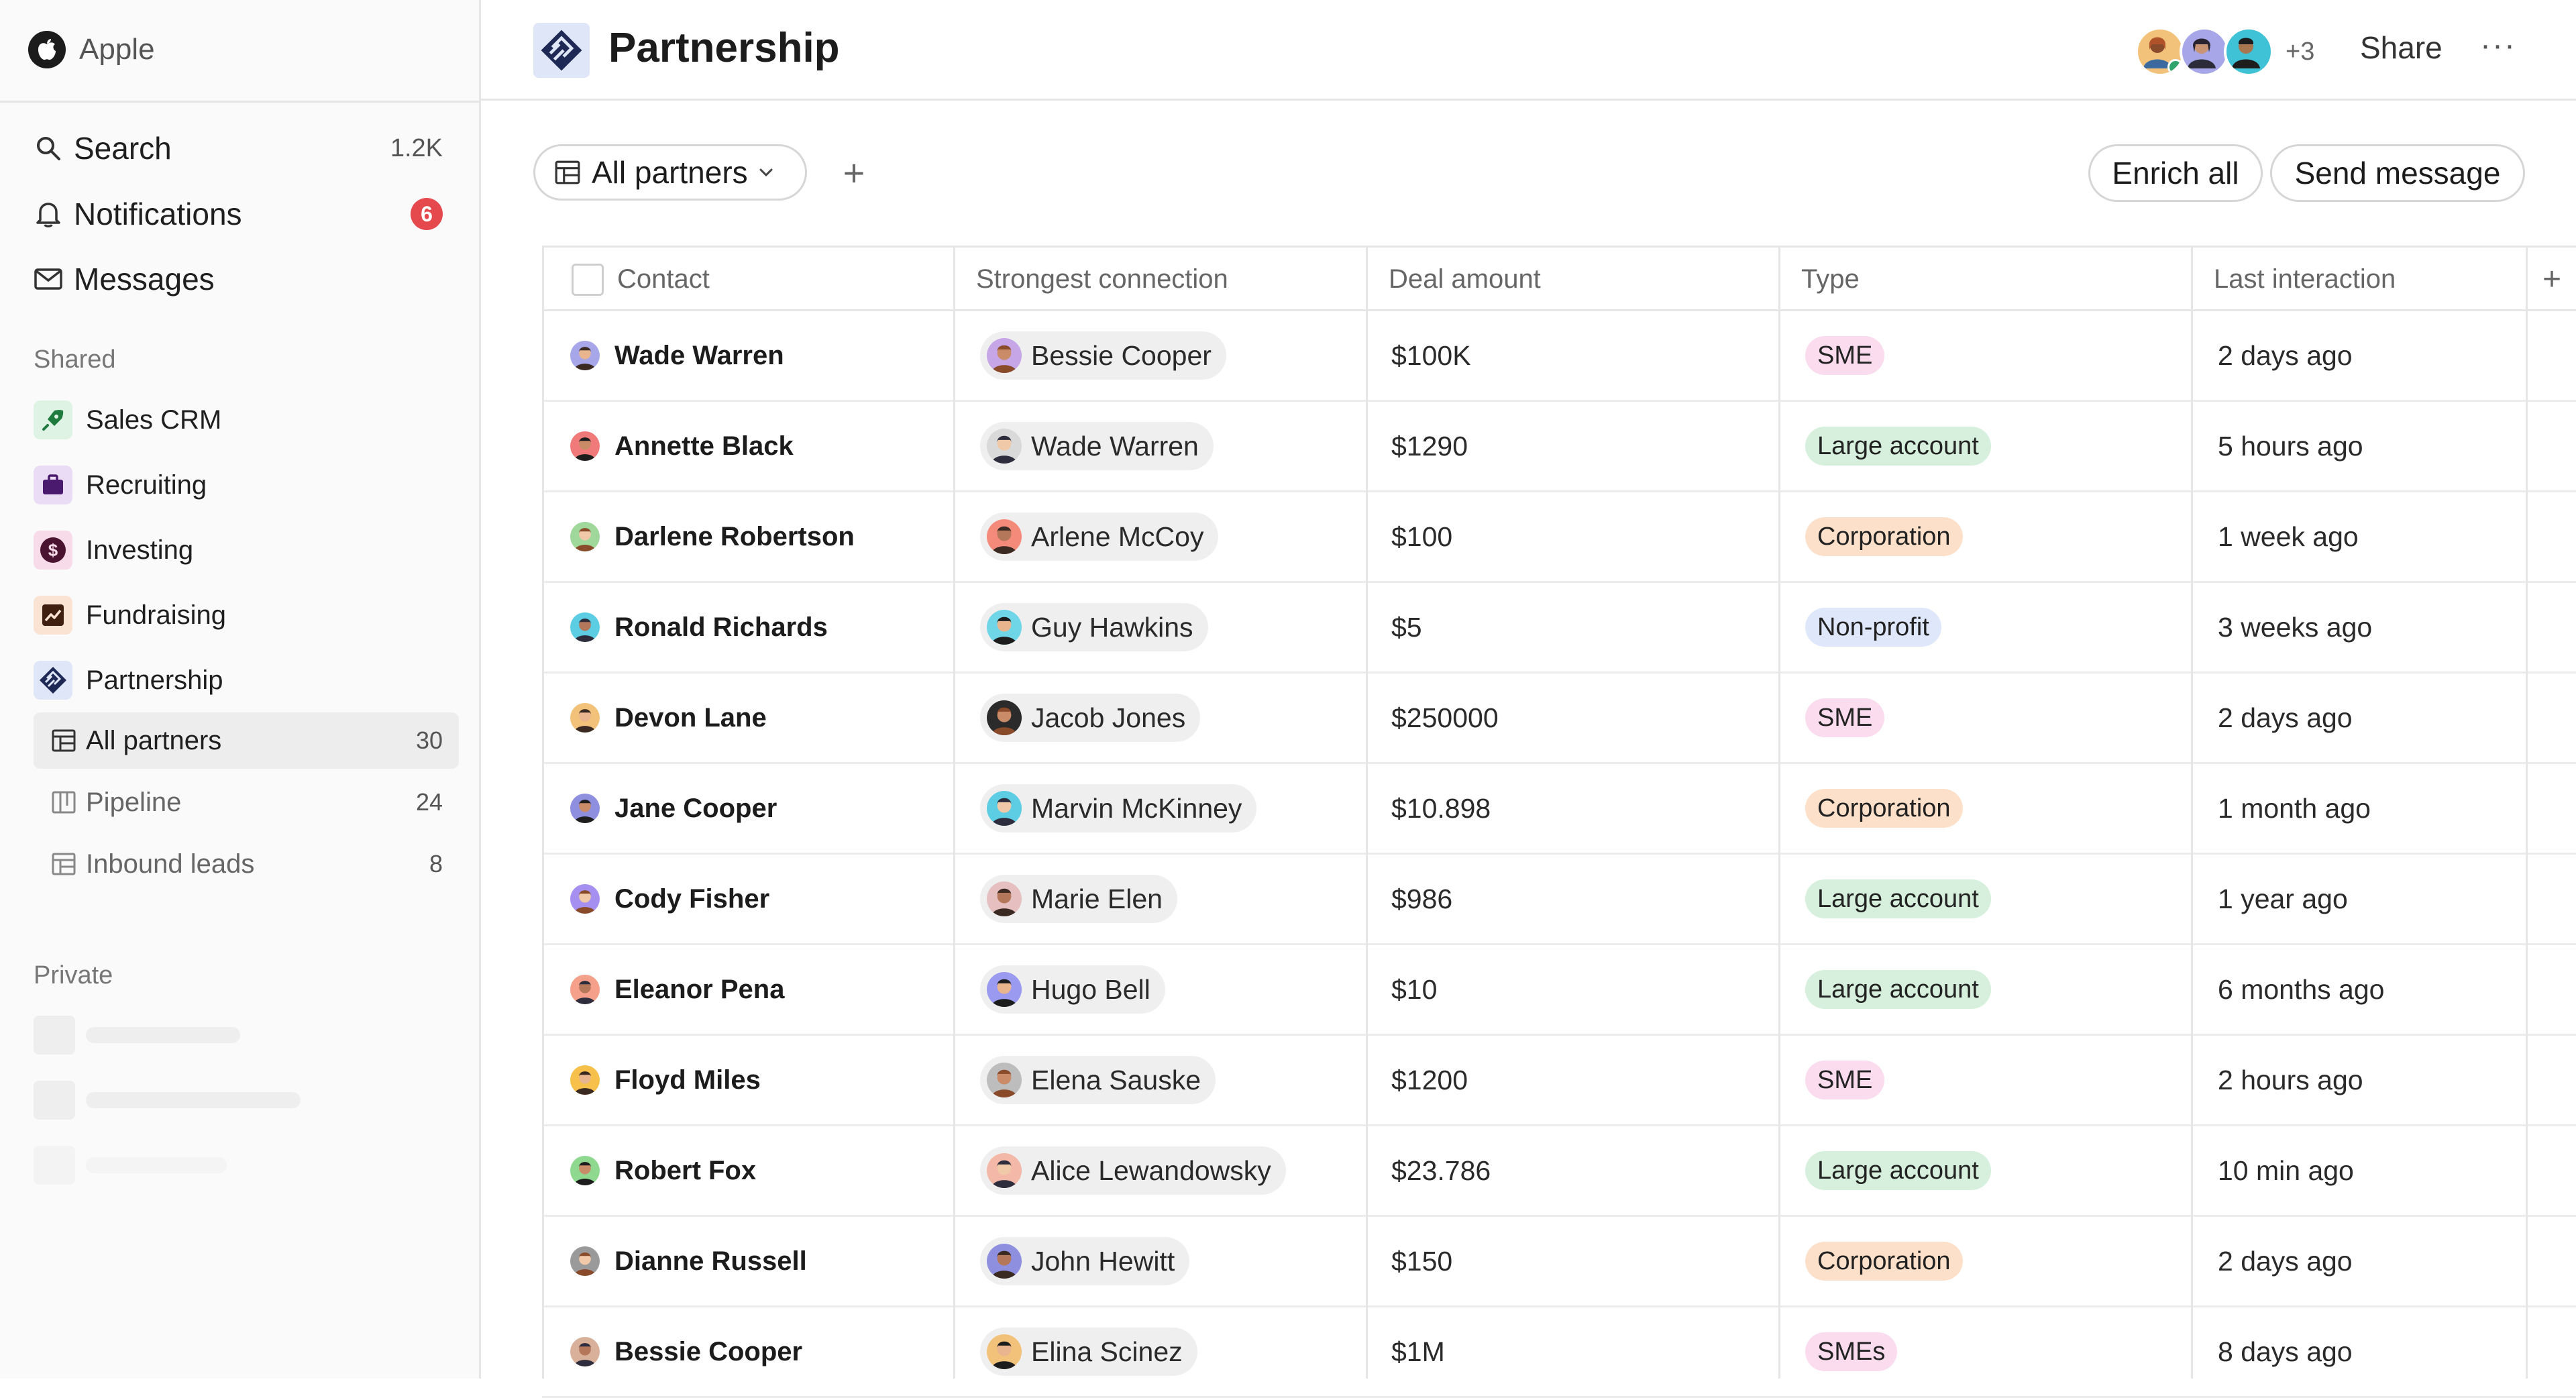  I want to click on last-interaction-cell: 2 hours ago, so click(2360, 1080).